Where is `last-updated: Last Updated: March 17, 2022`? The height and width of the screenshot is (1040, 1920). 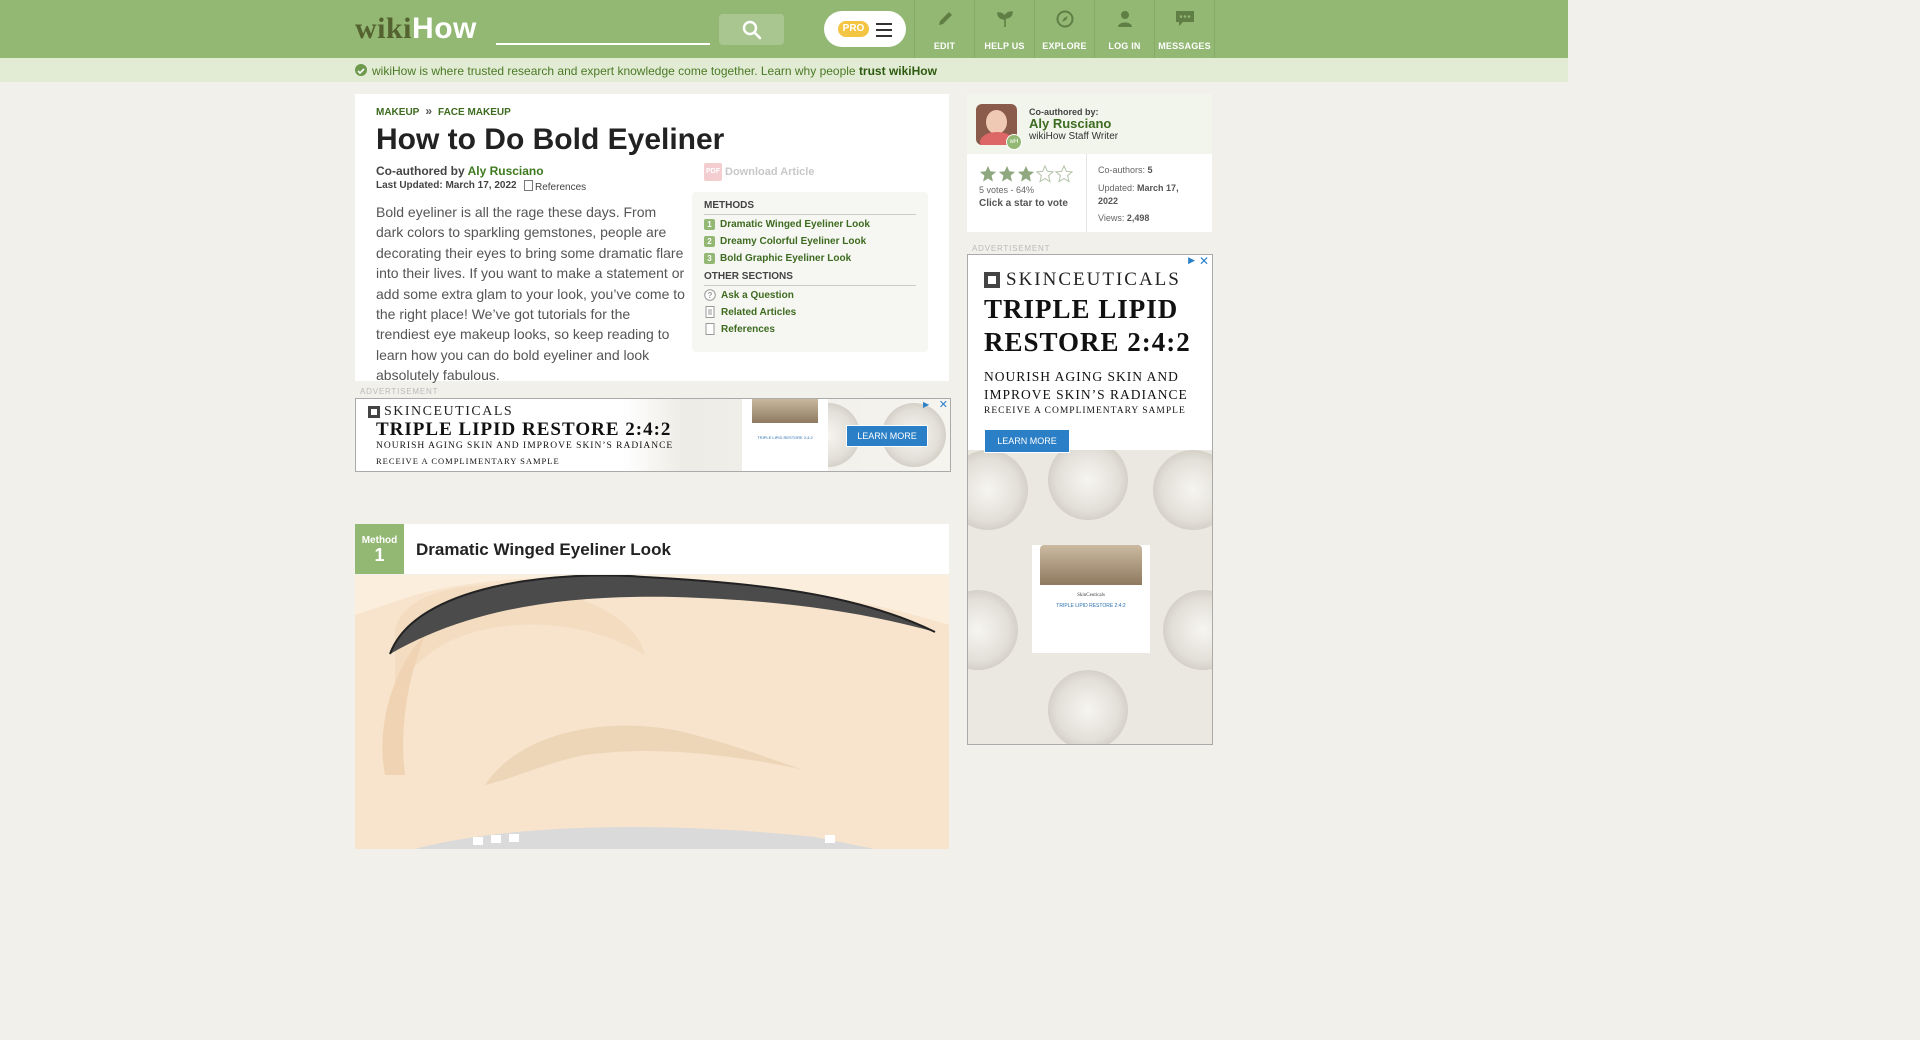
last-updated: Last Updated: March 17, 2022 is located at coordinates (446, 185).